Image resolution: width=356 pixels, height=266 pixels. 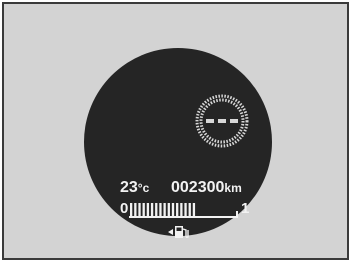 What do you see at coordinates (170, 232) in the screenshot?
I see `arrow-left-icon` at bounding box center [170, 232].